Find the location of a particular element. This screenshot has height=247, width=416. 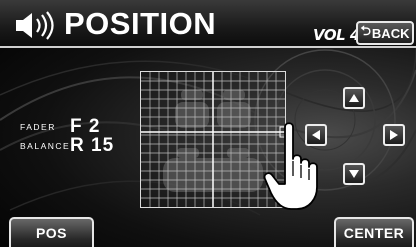

return-arrow-icon: ⮌ is located at coordinates (365, 30).